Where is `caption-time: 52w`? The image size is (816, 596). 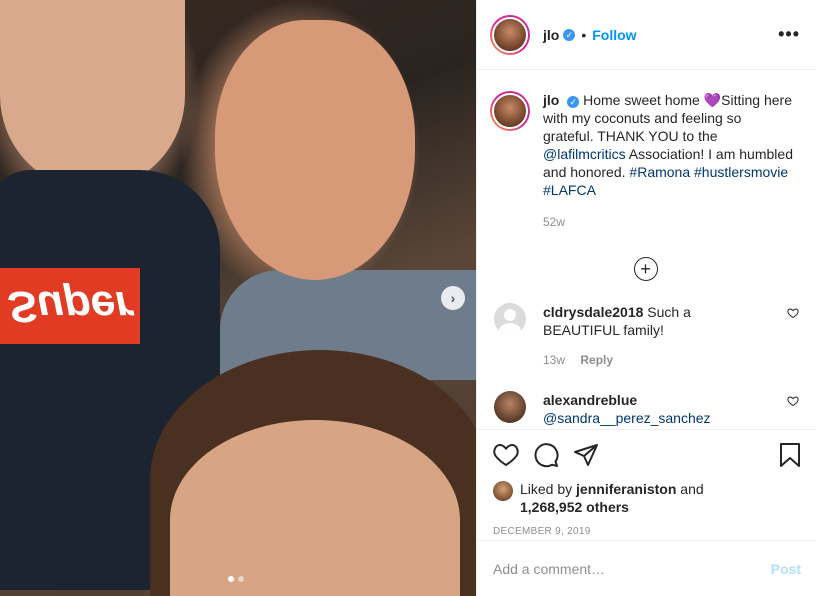
caption-time: 52w is located at coordinates (554, 222).